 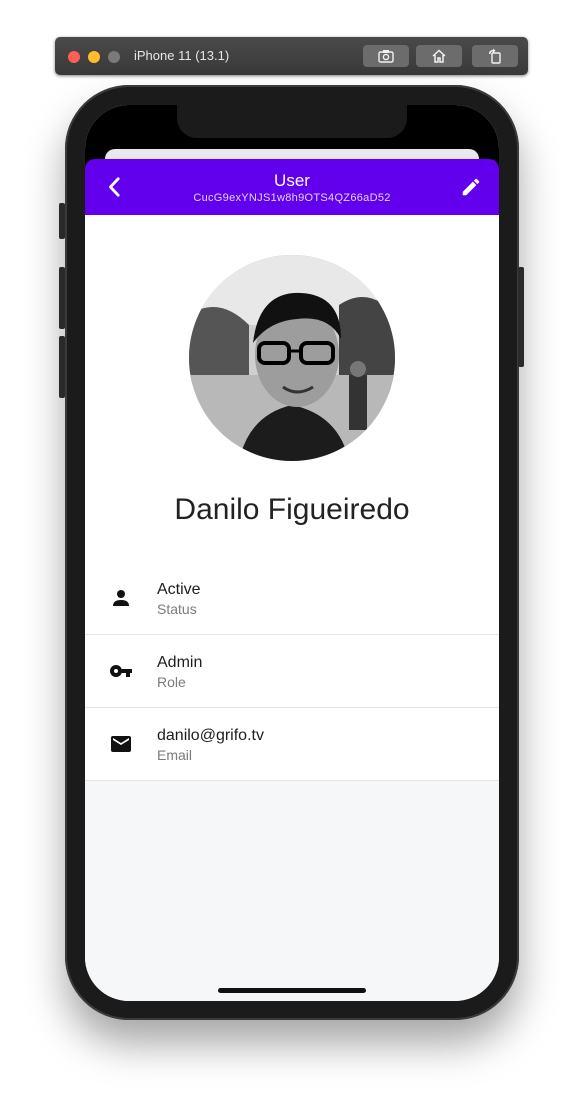 I want to click on user-name: Danilo Figueiredo, so click(x=292, y=509).